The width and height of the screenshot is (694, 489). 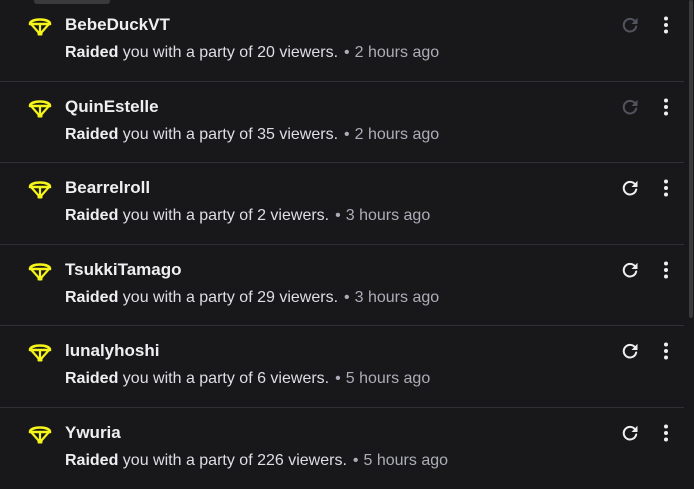 I want to click on raid-description: you with a party of 35 viewers., so click(x=230, y=134).